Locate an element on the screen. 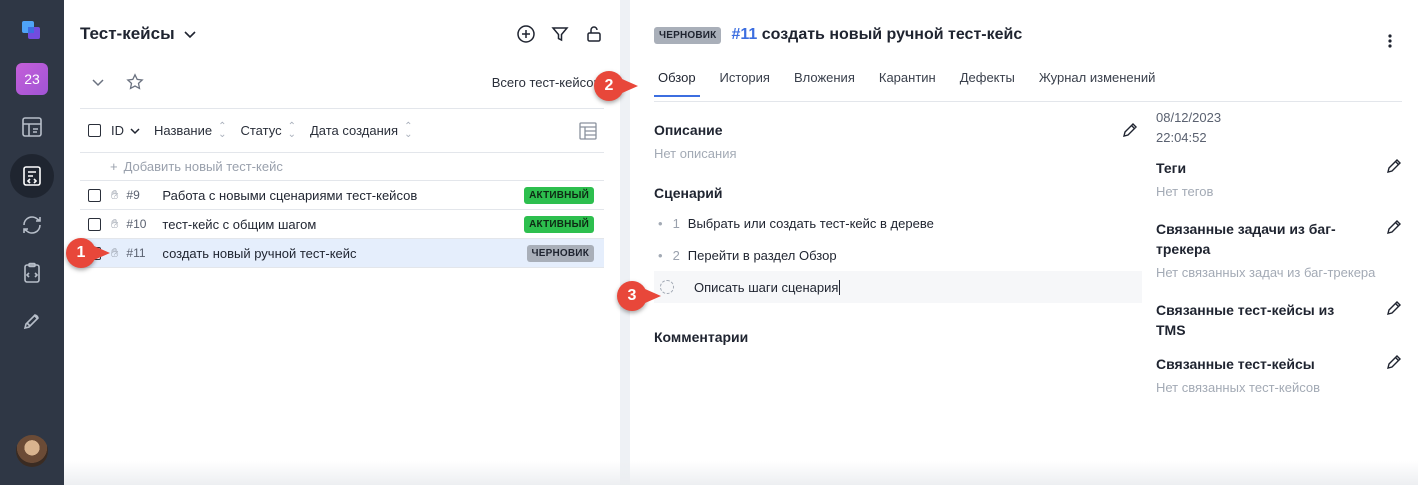 This screenshot has width=1418, height=485. panel-splitter is located at coordinates (625, 242).